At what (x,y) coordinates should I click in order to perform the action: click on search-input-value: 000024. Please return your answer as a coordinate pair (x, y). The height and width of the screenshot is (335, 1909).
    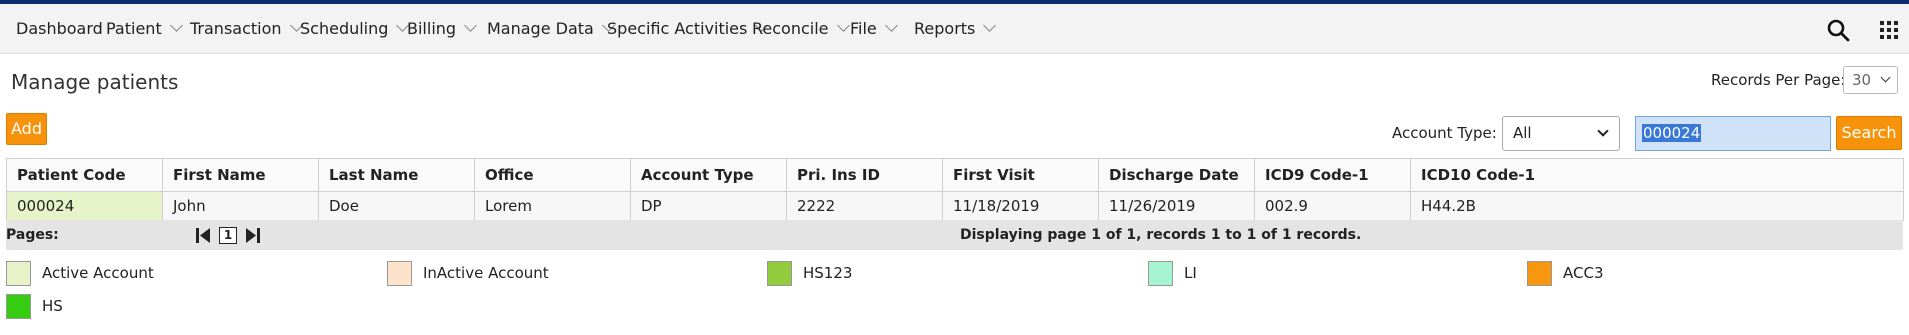
    Looking at the image, I should click on (1672, 133).